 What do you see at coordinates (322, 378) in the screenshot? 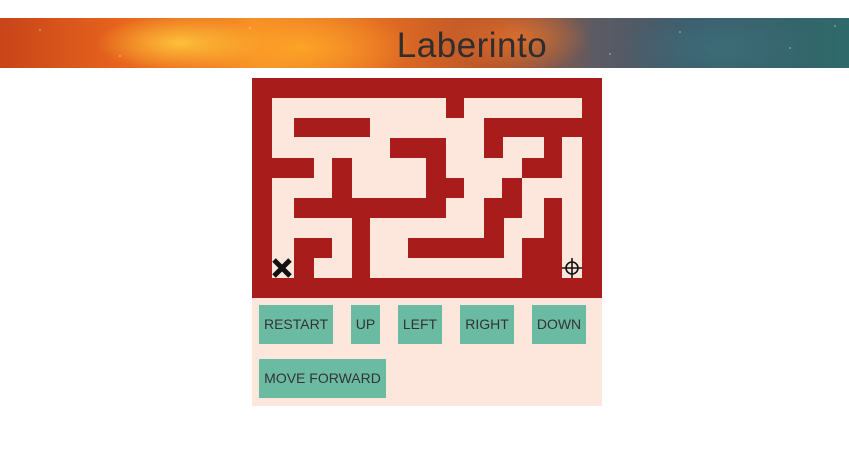
I see `move-forward-button: MOVE FORWARD` at bounding box center [322, 378].